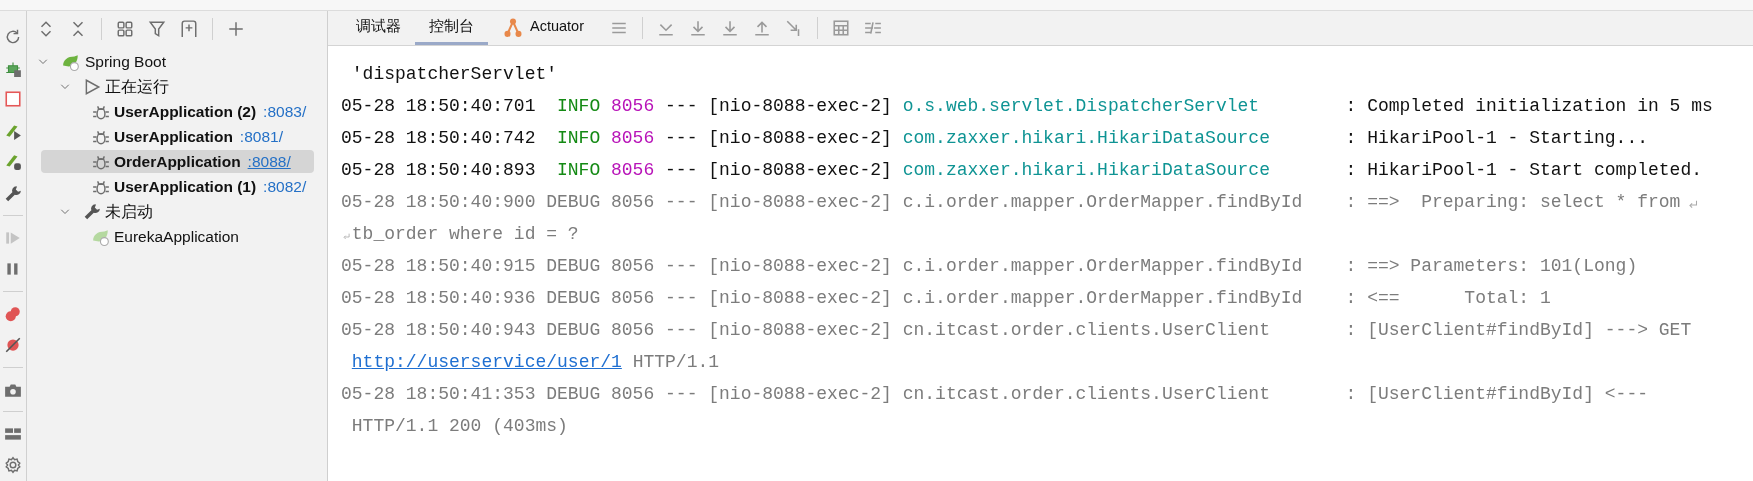  What do you see at coordinates (157, 28) in the screenshot?
I see `filter-icon` at bounding box center [157, 28].